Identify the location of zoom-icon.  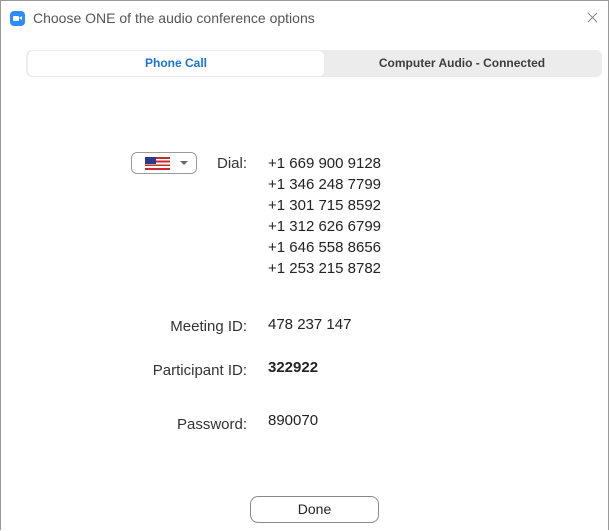
(17, 18).